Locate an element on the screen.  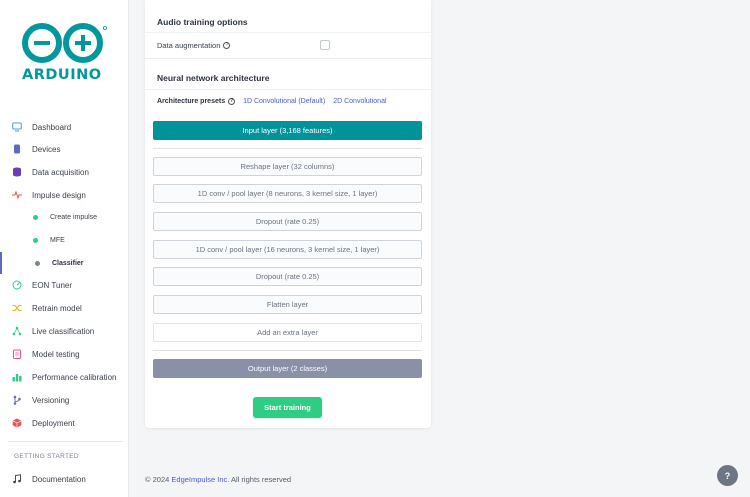
sidebar-item-mfe: MFE is located at coordinates (64, 240).